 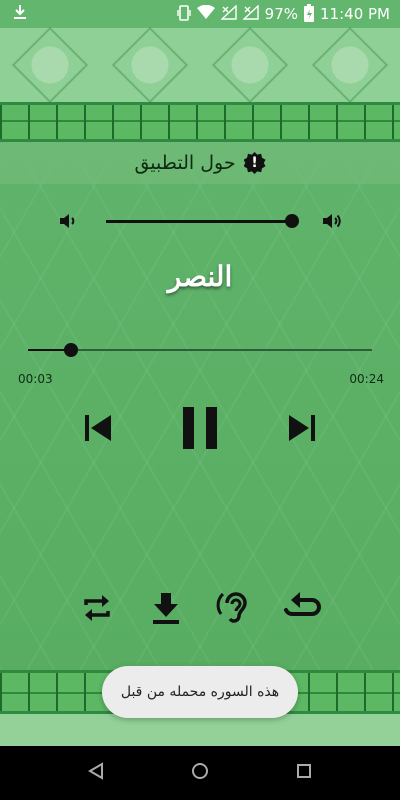 I want to click on home-icon, so click(x=200, y=773).